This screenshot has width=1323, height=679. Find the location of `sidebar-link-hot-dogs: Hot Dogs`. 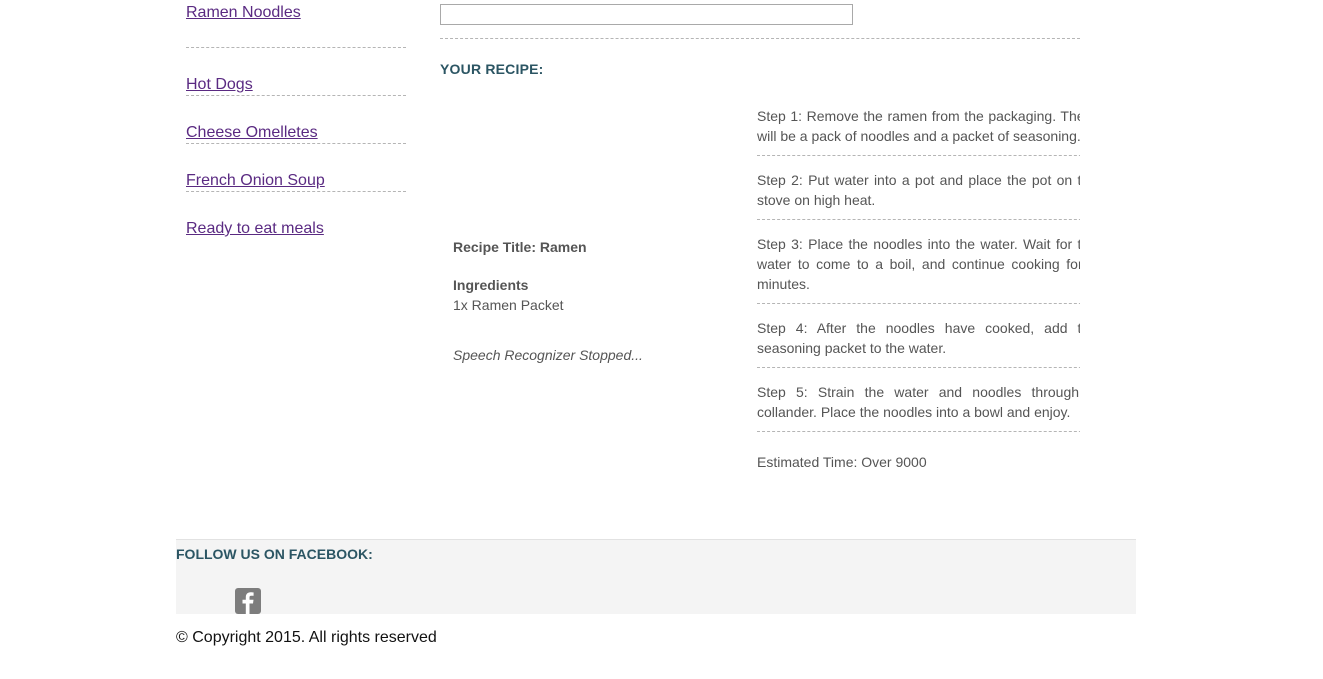

sidebar-link-hot-dogs: Hot Dogs is located at coordinates (296, 85).